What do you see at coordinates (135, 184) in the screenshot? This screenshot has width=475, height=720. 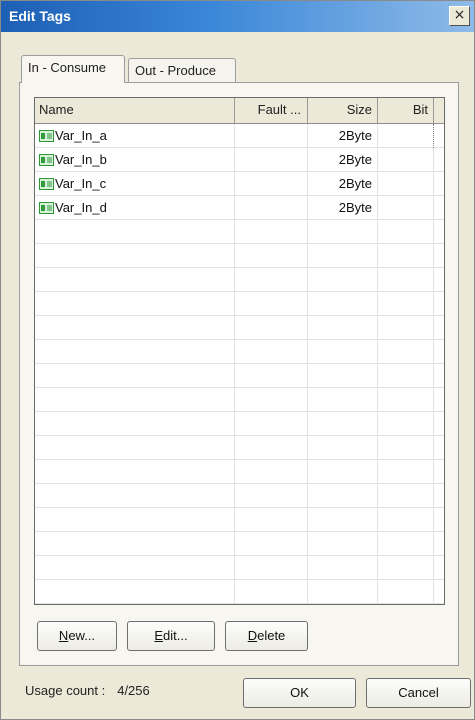 I see `cell-name: Var_In_c` at bounding box center [135, 184].